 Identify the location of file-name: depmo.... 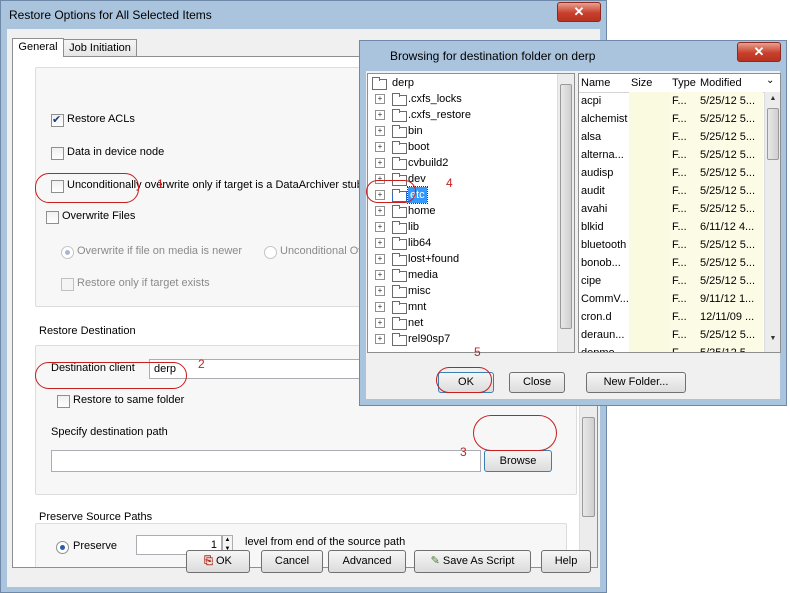
(602, 350).